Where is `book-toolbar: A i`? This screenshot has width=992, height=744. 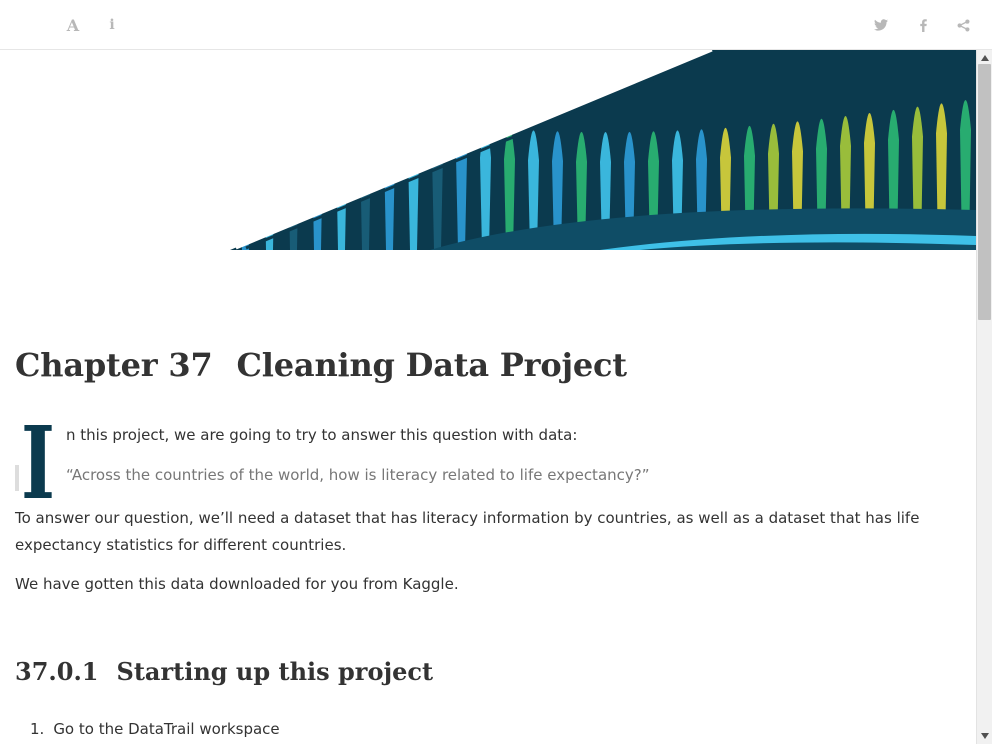
book-toolbar: A i is located at coordinates (496, 25).